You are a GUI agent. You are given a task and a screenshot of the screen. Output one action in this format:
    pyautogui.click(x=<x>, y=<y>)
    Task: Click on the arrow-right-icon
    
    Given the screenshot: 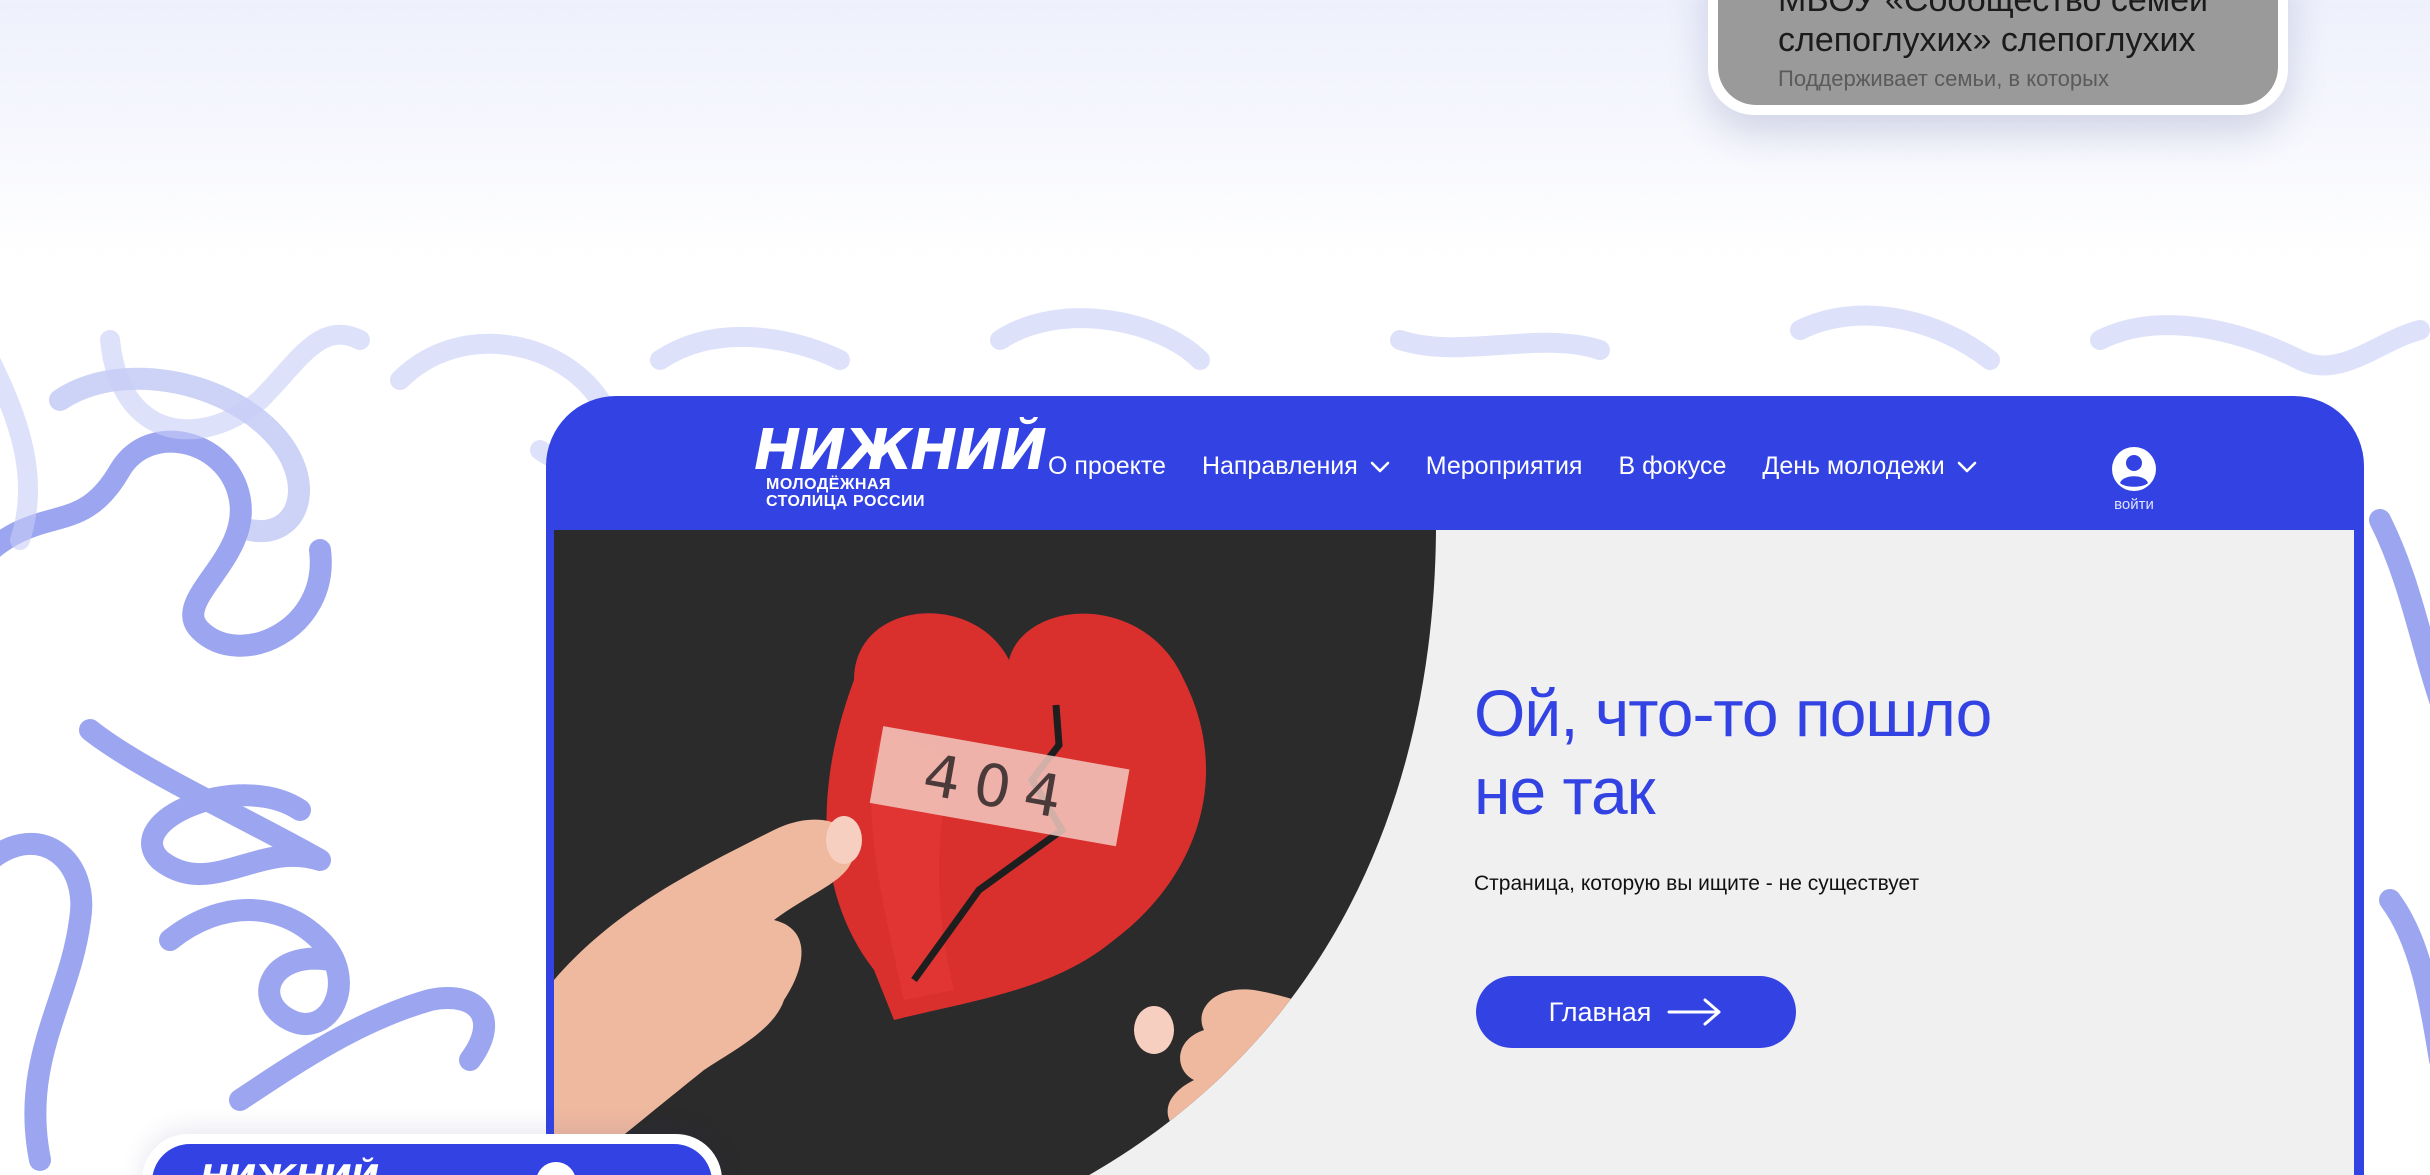 What is the action you would take?
    pyautogui.click(x=1694, y=1012)
    